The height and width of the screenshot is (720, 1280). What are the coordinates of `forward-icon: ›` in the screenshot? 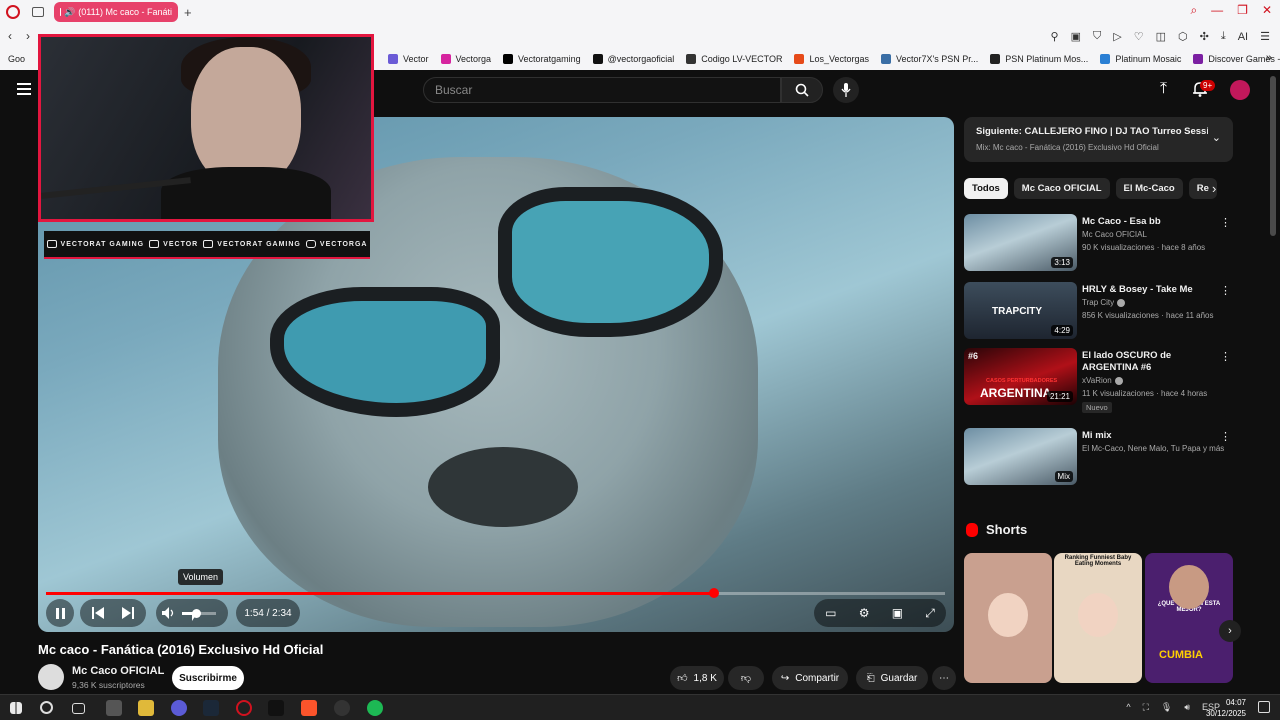 It's located at (28, 36).